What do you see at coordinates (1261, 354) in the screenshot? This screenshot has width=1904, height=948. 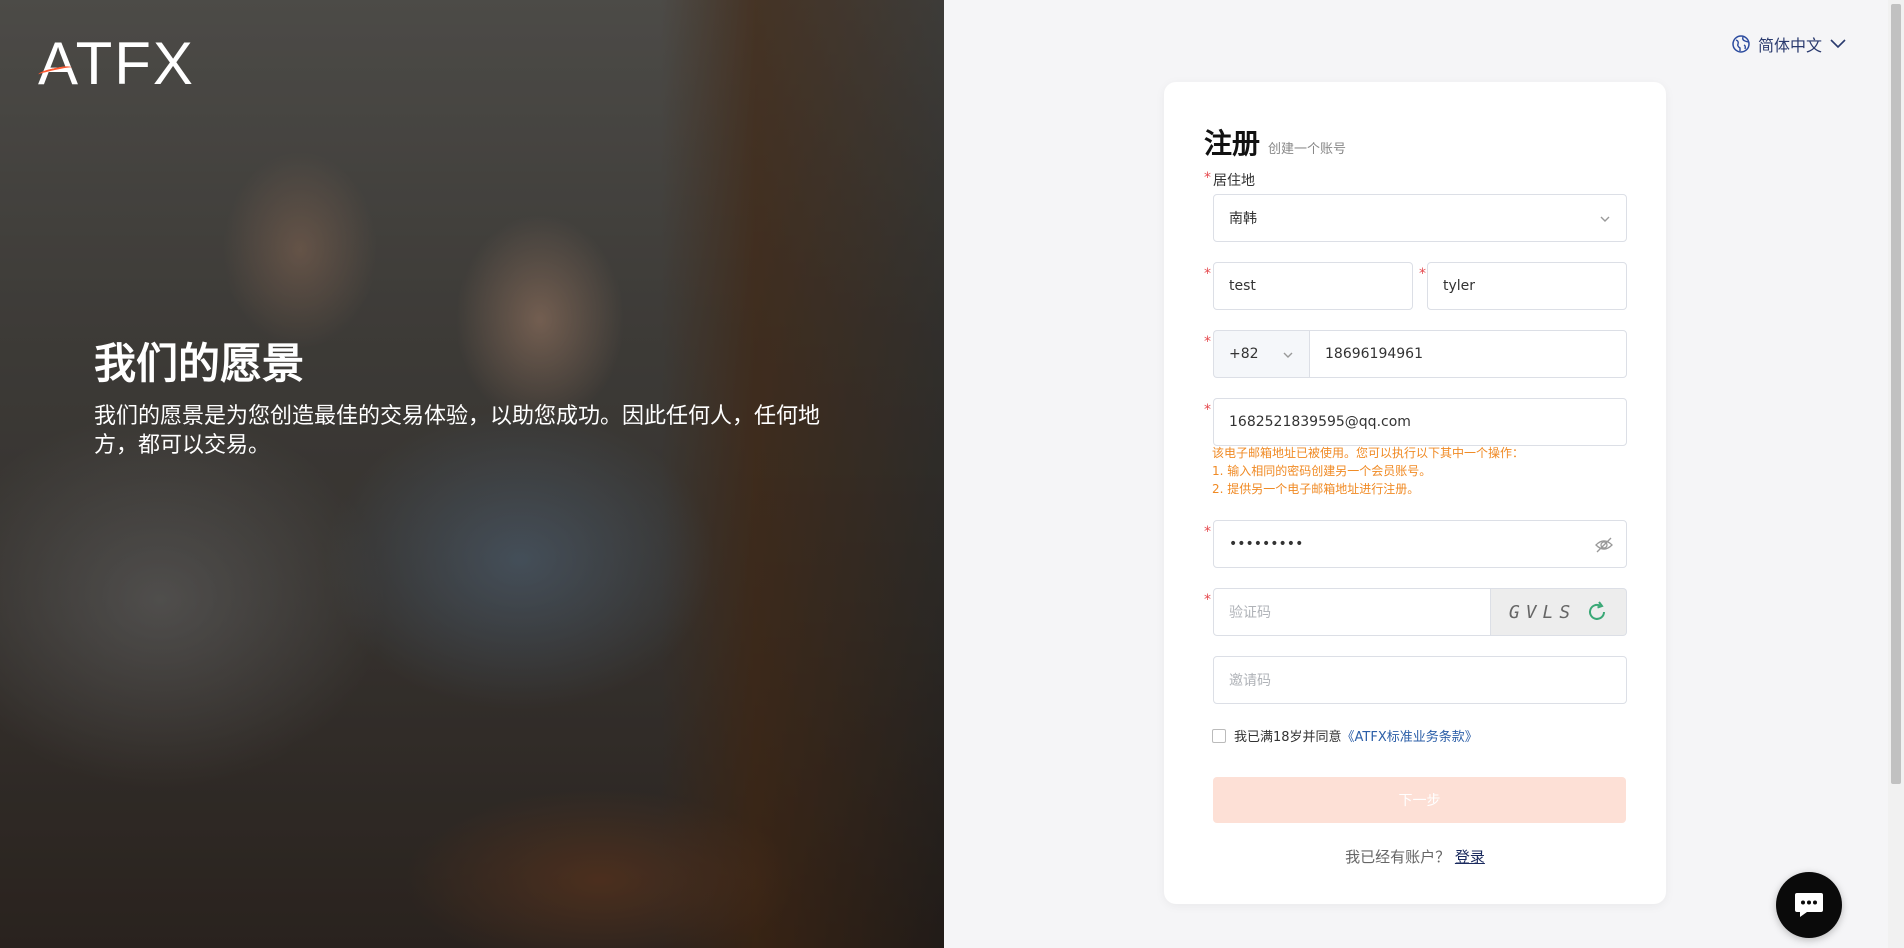 I see `phone-code-select: +82` at bounding box center [1261, 354].